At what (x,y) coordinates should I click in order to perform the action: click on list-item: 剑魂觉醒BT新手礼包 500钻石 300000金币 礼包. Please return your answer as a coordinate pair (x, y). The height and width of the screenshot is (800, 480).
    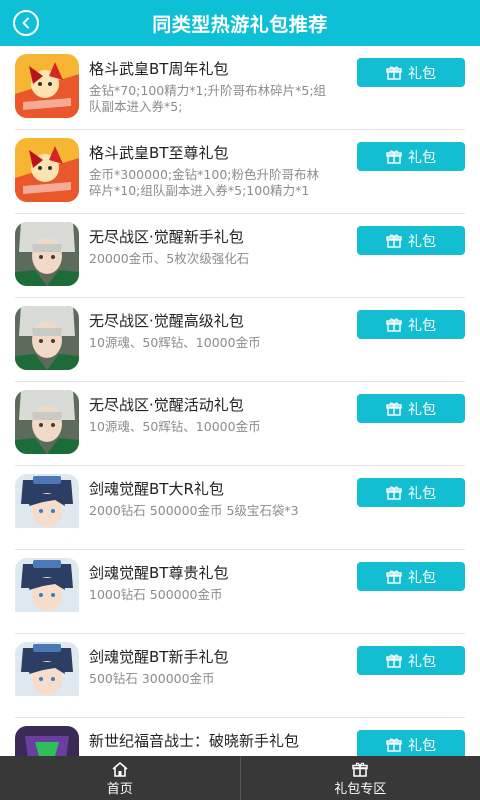
    Looking at the image, I should click on (240, 676).